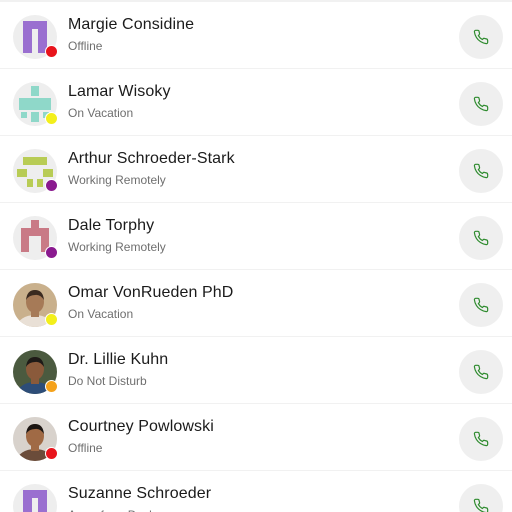  What do you see at coordinates (107, 381) in the screenshot?
I see `contact-status: Do Not Disturb` at bounding box center [107, 381].